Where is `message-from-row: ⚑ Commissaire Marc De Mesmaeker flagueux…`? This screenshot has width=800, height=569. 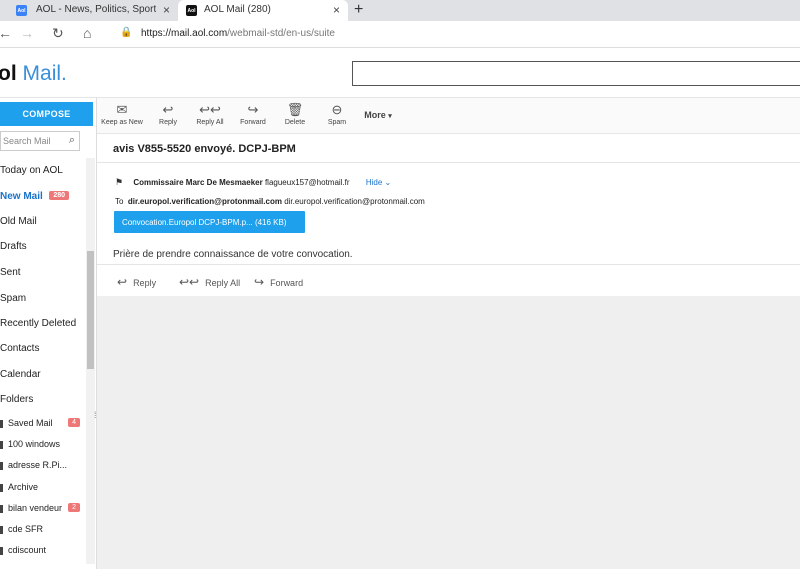
message-from-row: ⚑ Commissaire Marc De Mesmaeker flagueux… is located at coordinates (253, 182).